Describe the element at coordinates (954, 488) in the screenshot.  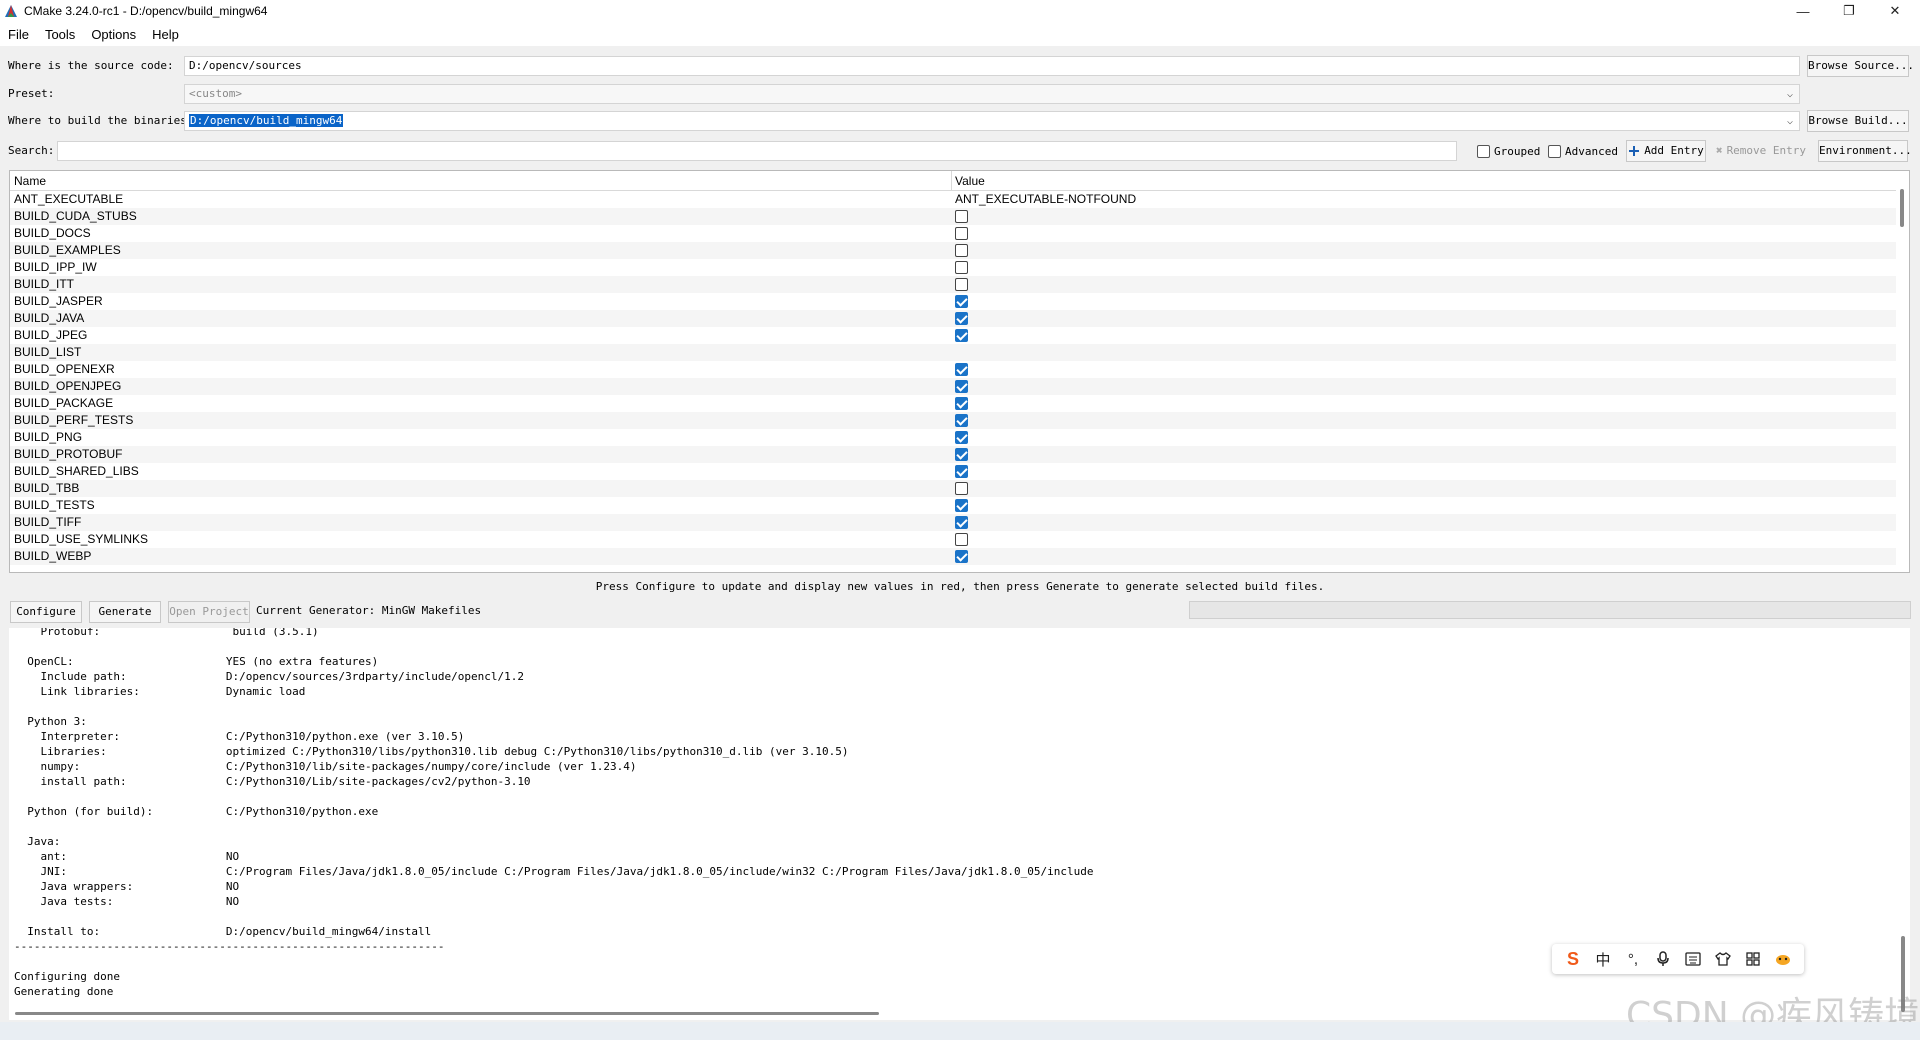
I see `table-row: BUILD_TBB` at that location.